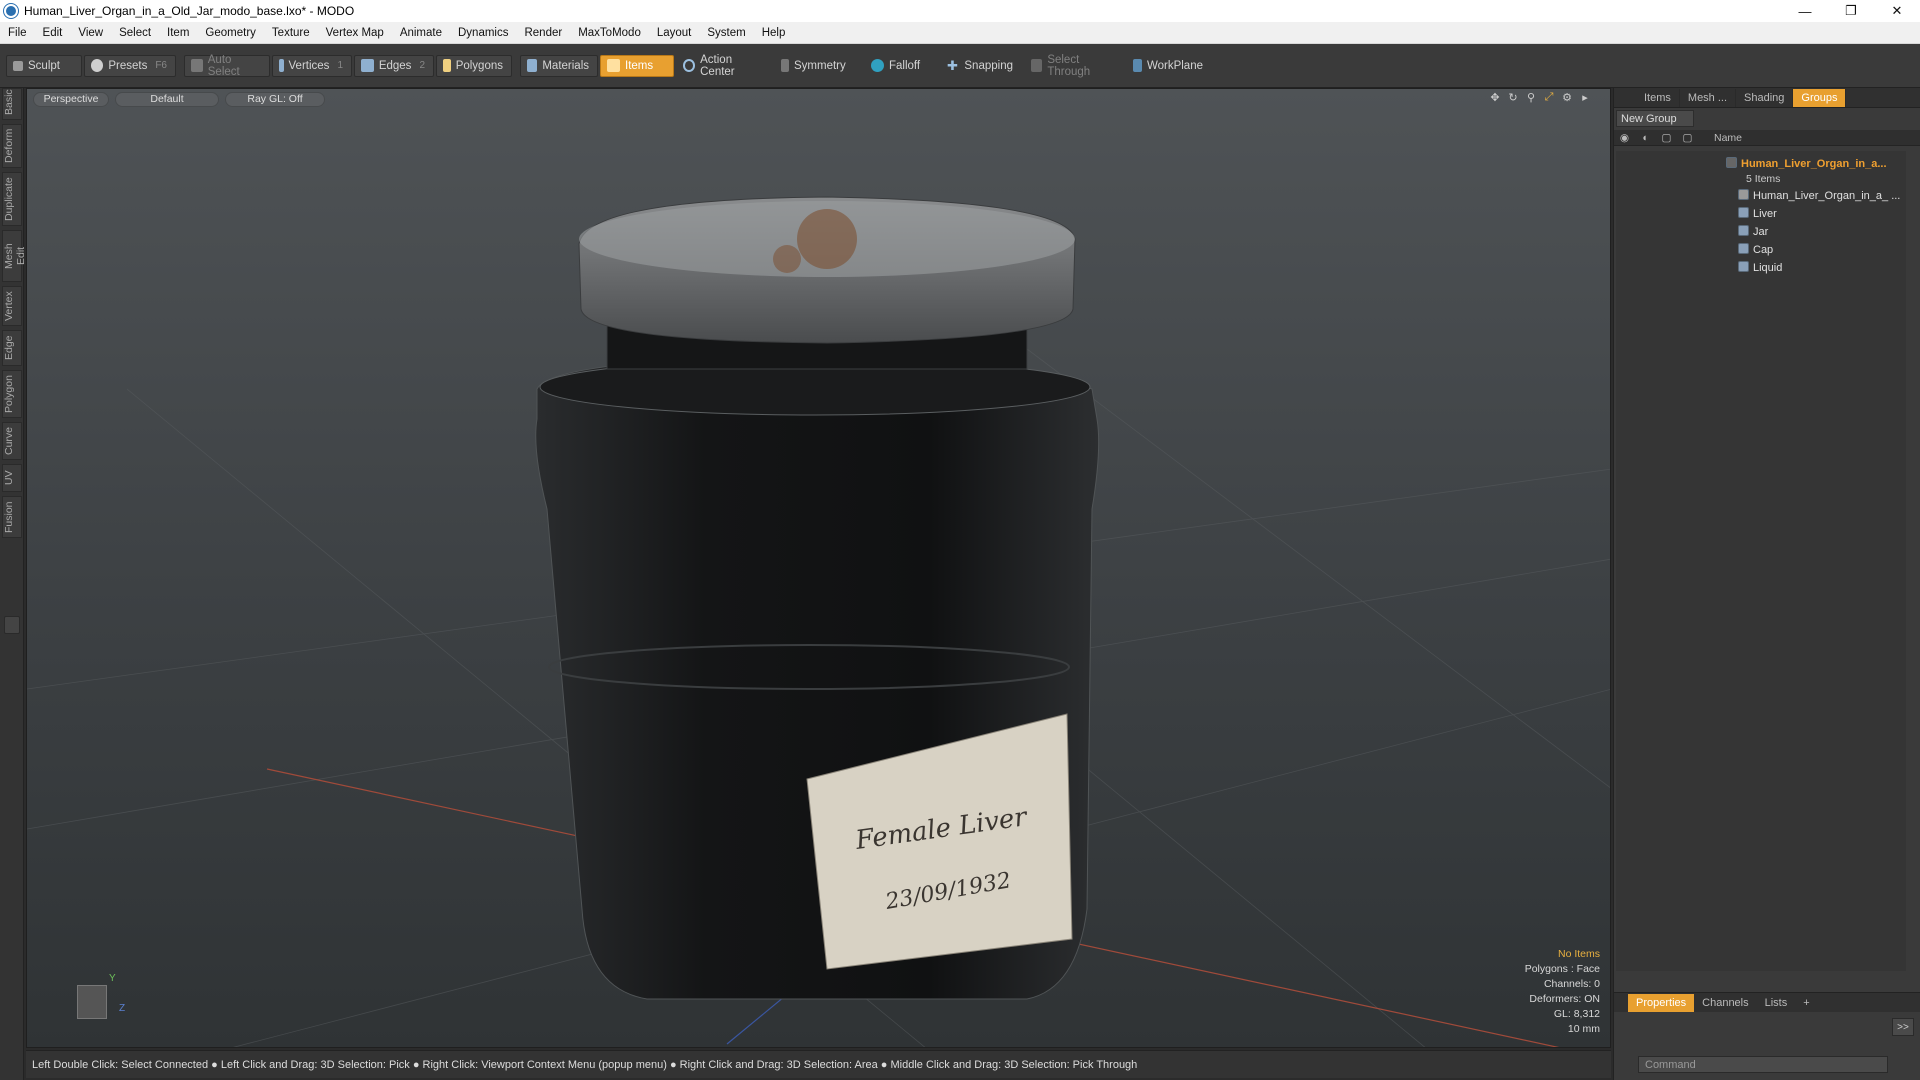 The width and height of the screenshot is (1920, 1080). I want to click on menu-file: File, so click(17, 33).